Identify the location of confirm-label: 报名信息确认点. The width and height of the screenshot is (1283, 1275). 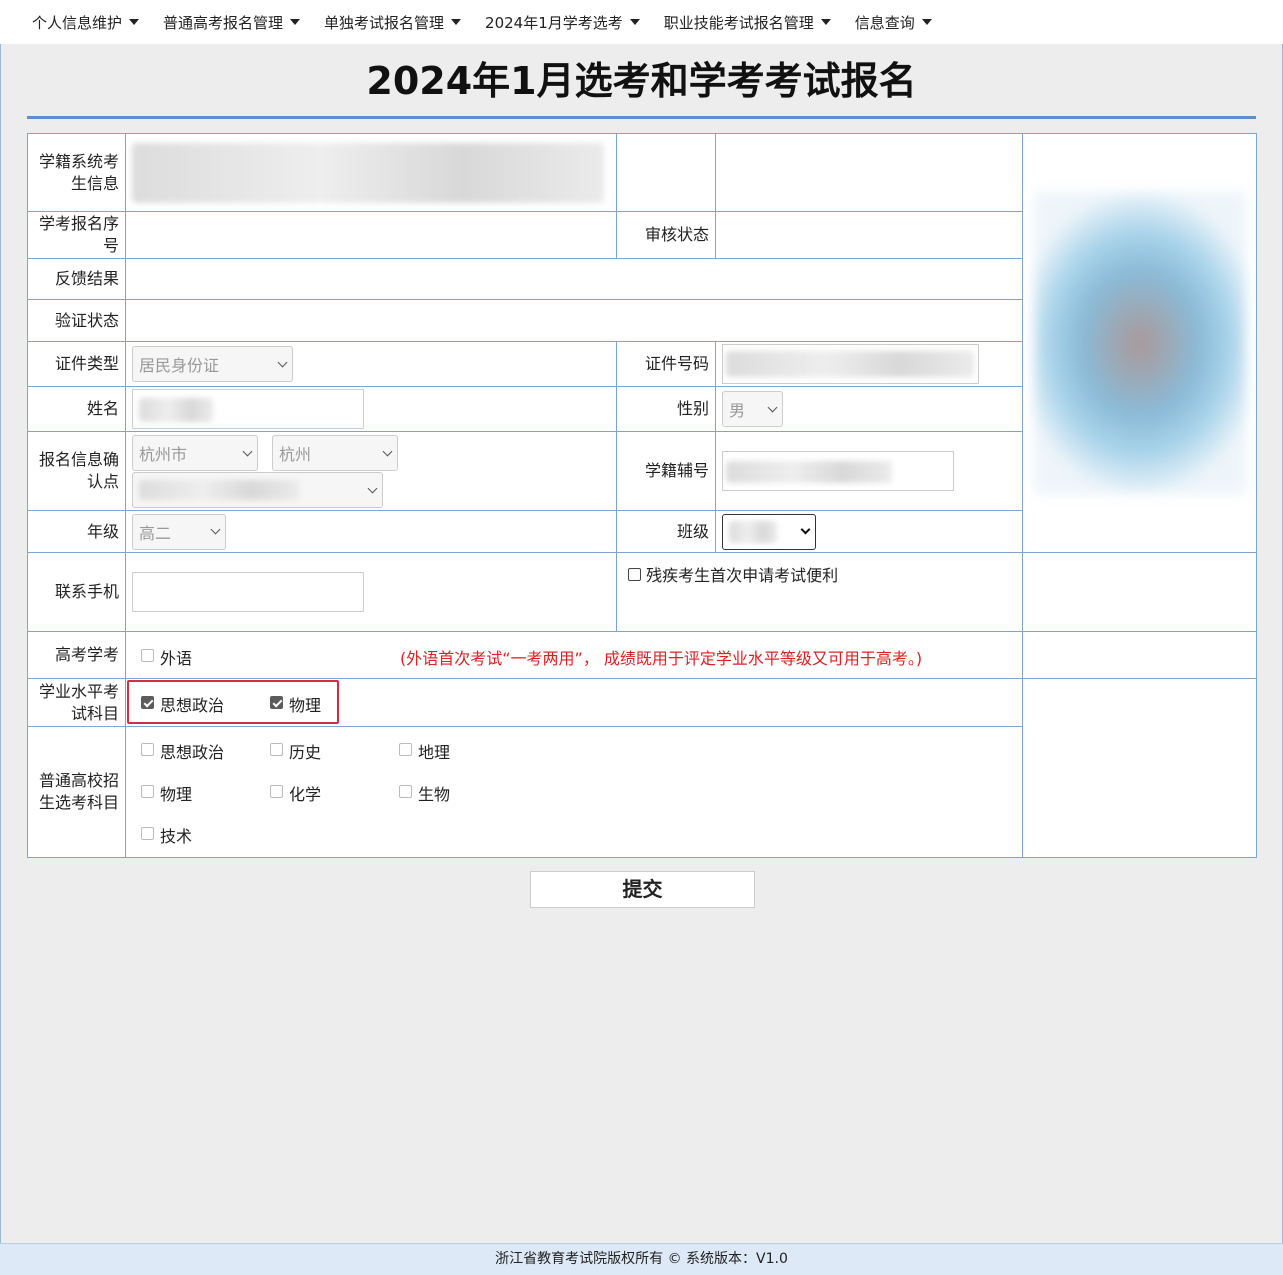
(76, 471).